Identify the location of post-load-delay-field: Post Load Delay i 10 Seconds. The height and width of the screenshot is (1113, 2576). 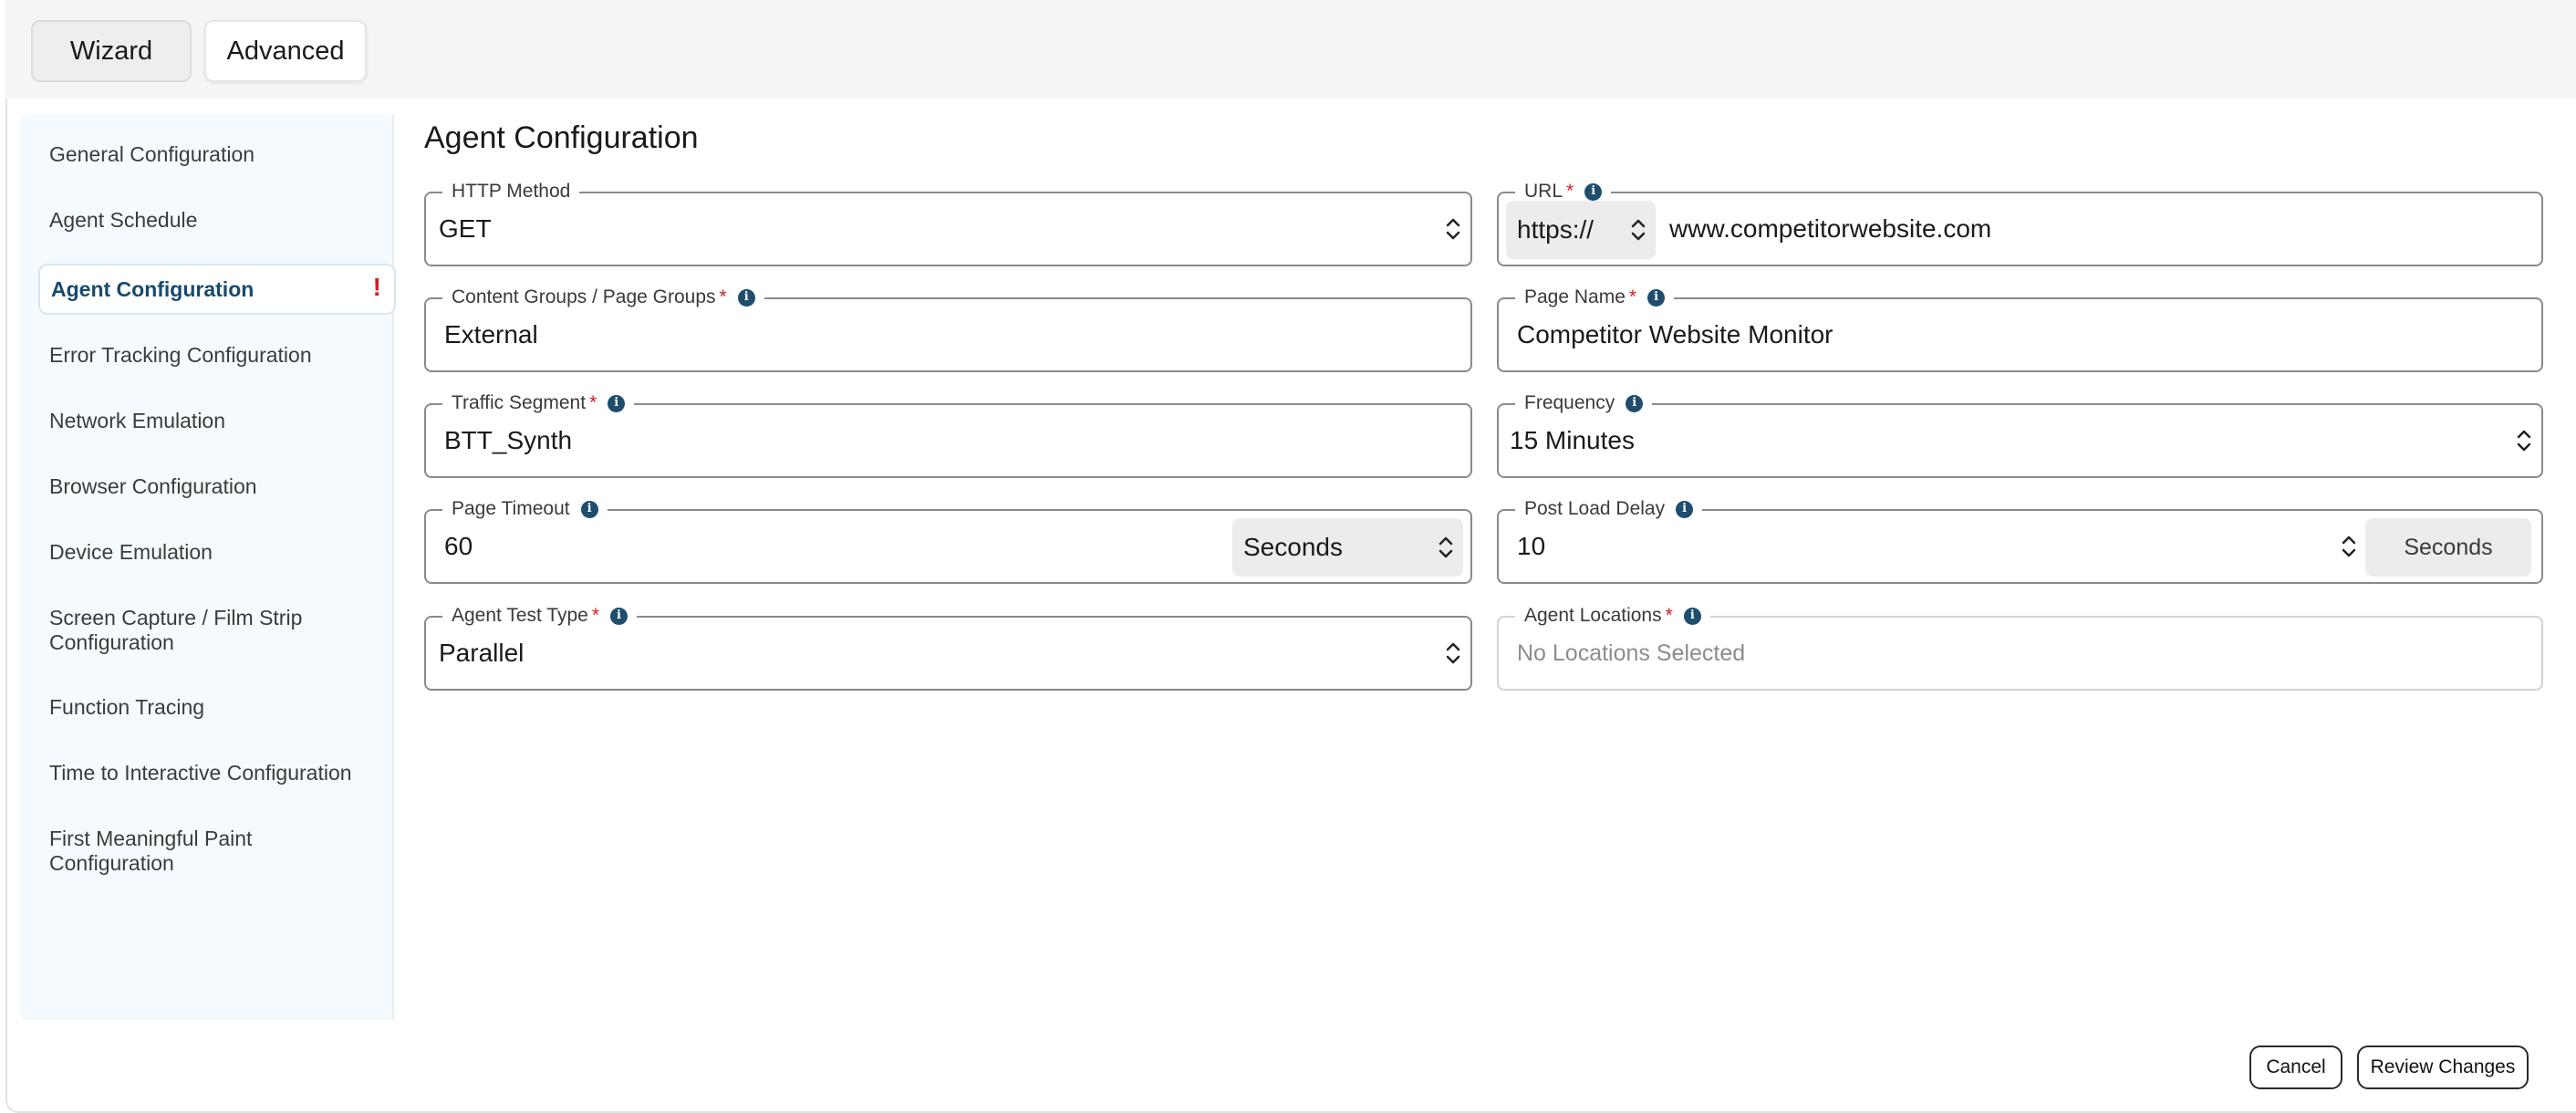
(2020, 541).